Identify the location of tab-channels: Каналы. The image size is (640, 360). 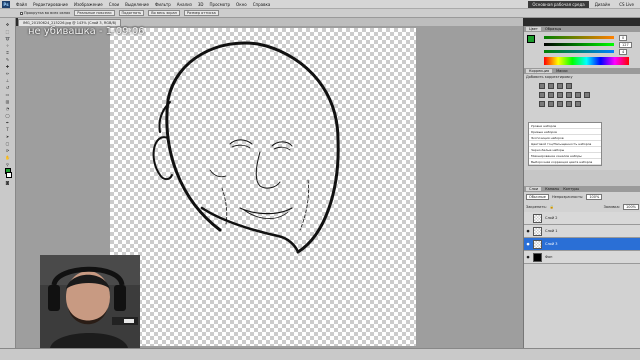
(552, 189).